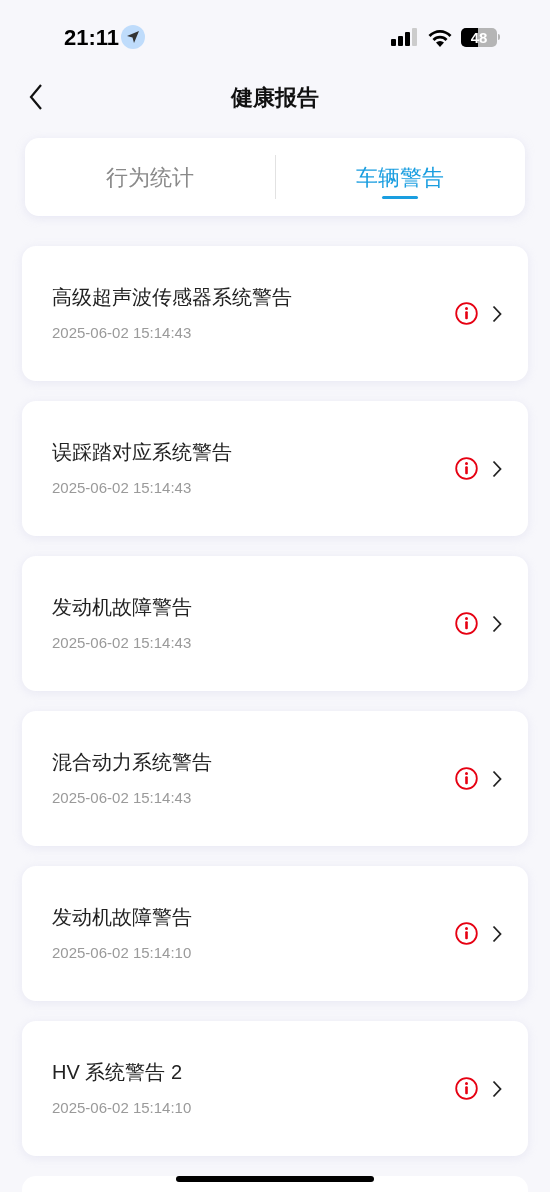  Describe the element at coordinates (142, 452) in the screenshot. I see `warning-title: 误踩踏对应系统警告` at that location.